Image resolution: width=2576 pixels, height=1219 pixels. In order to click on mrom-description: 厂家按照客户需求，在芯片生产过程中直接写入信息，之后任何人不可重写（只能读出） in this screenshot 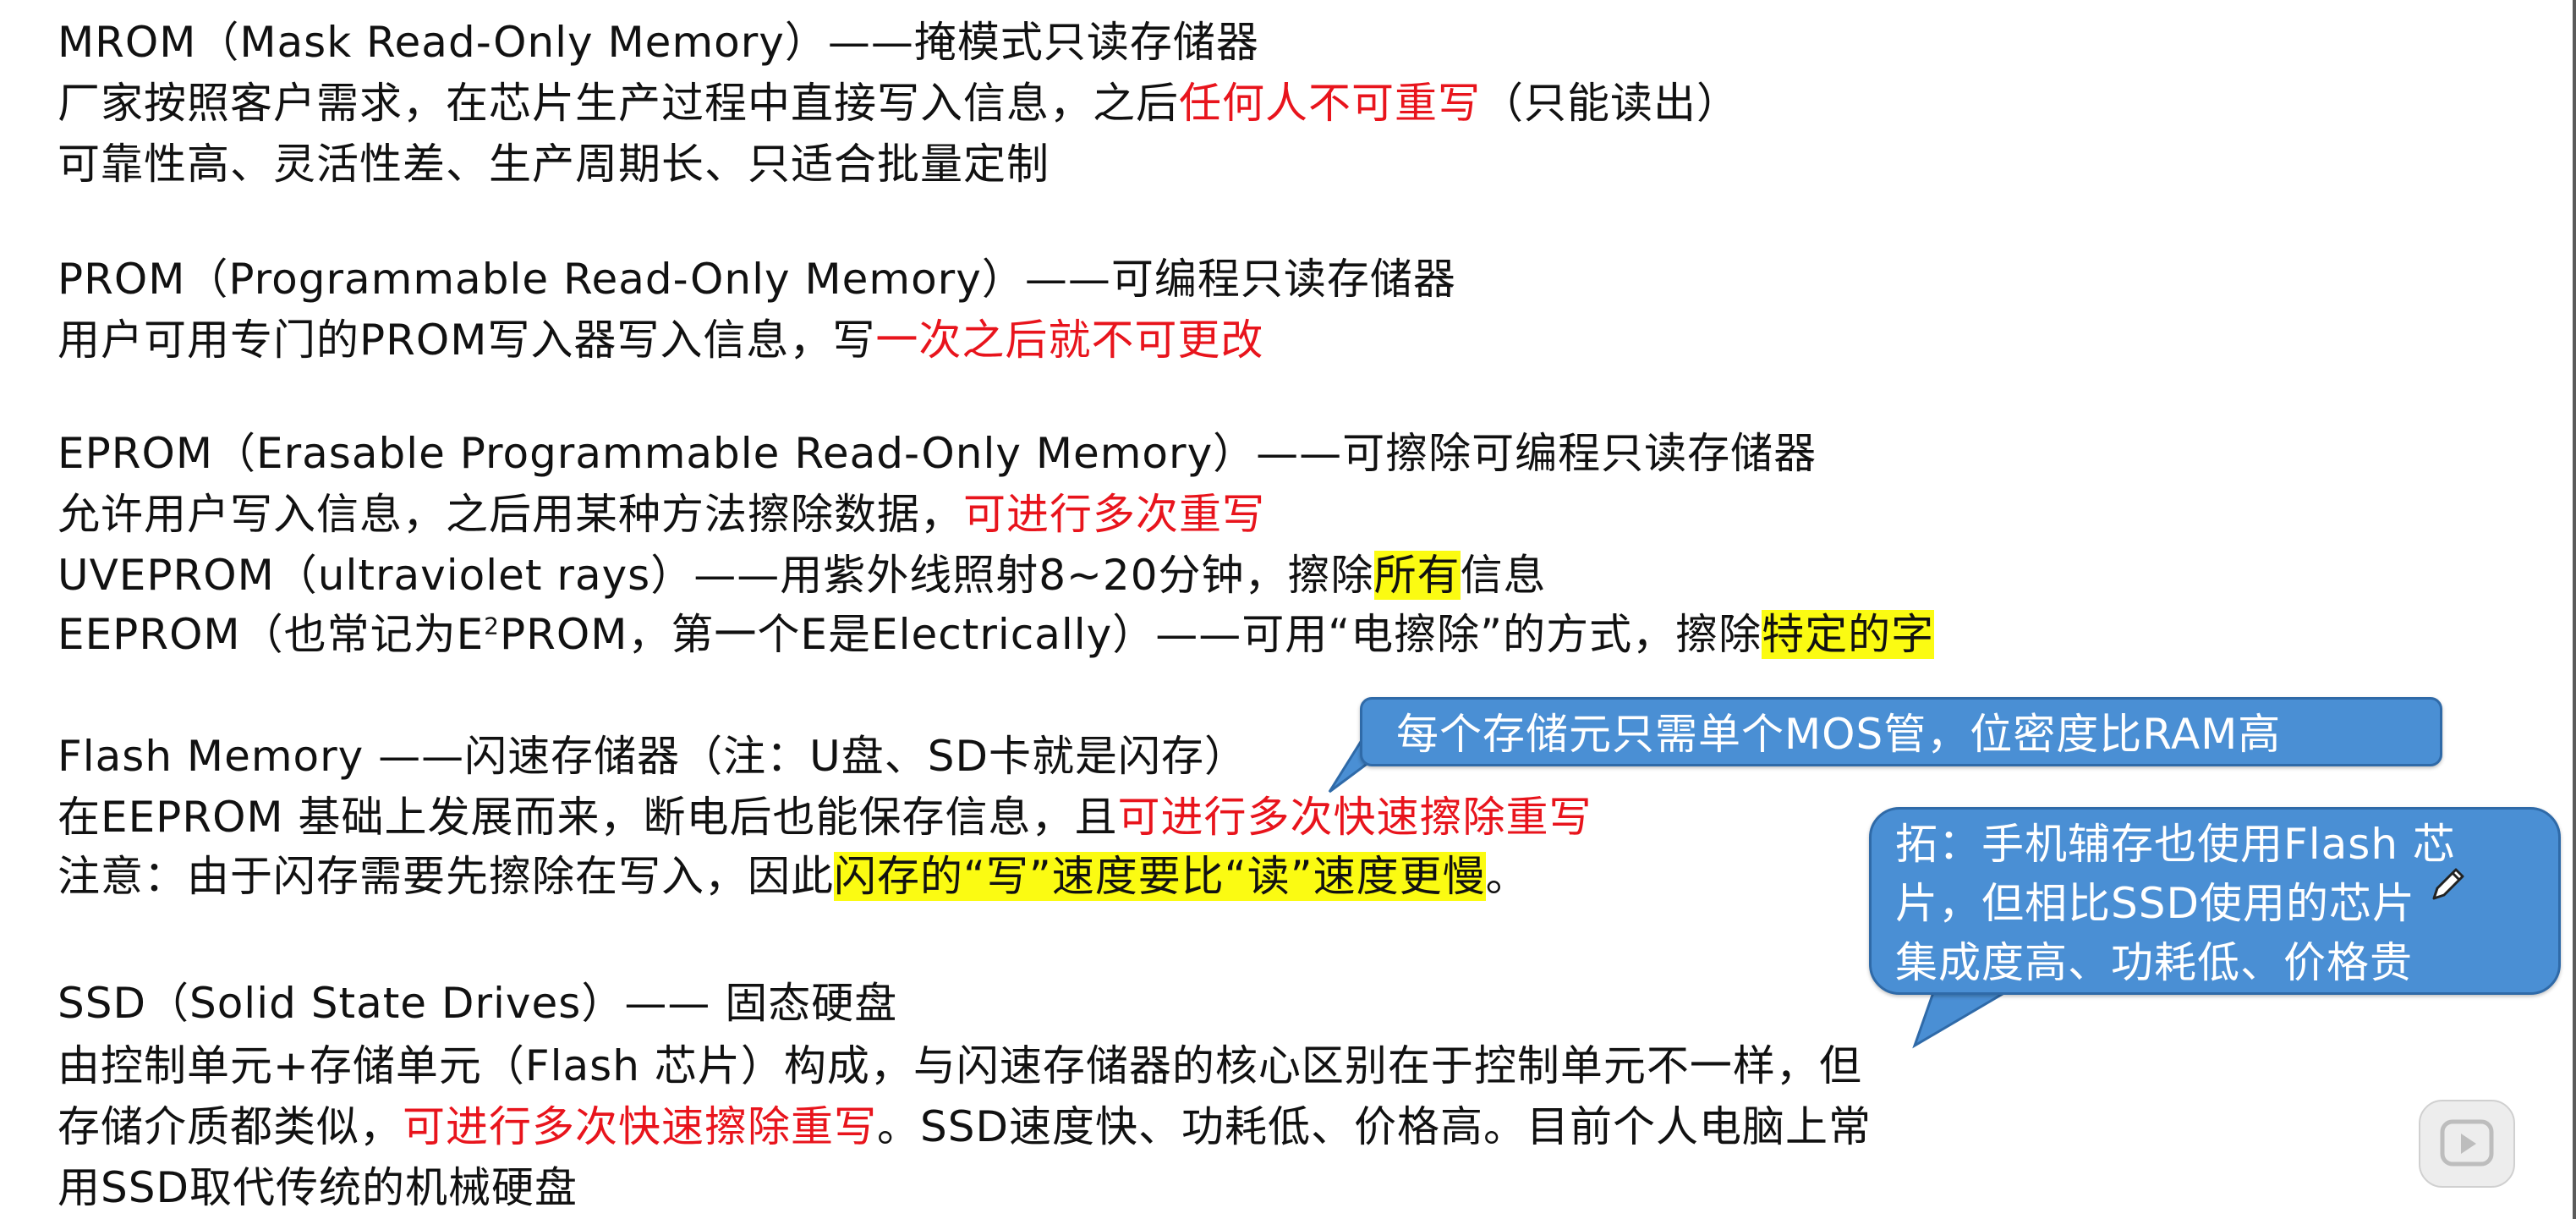, I will do `click(899, 103)`.